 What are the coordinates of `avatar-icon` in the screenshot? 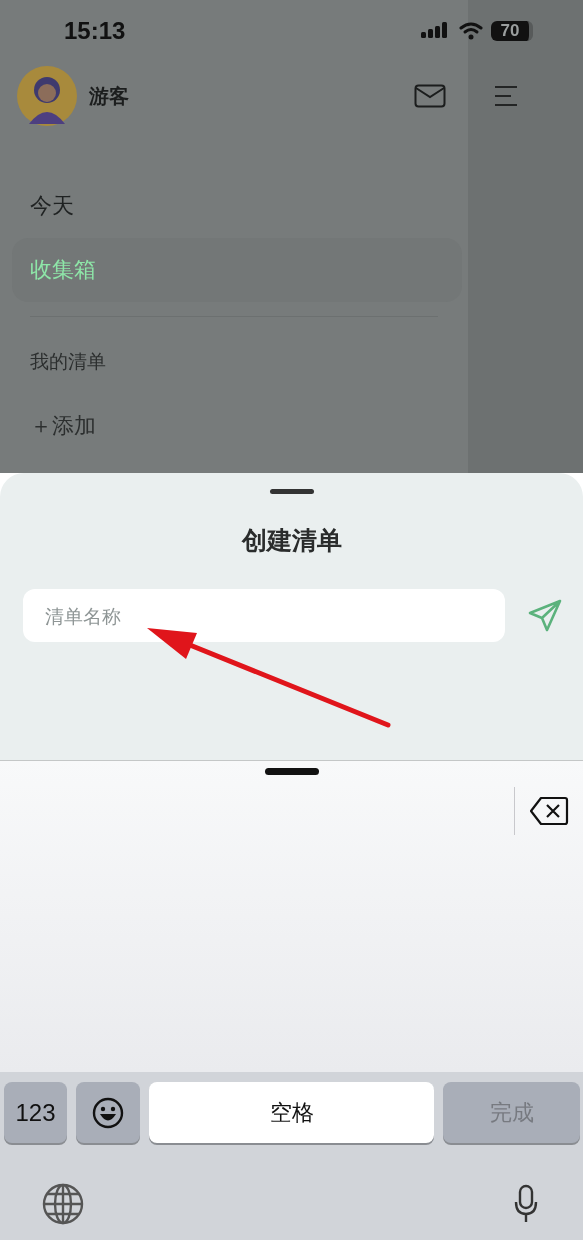 It's located at (47, 96).